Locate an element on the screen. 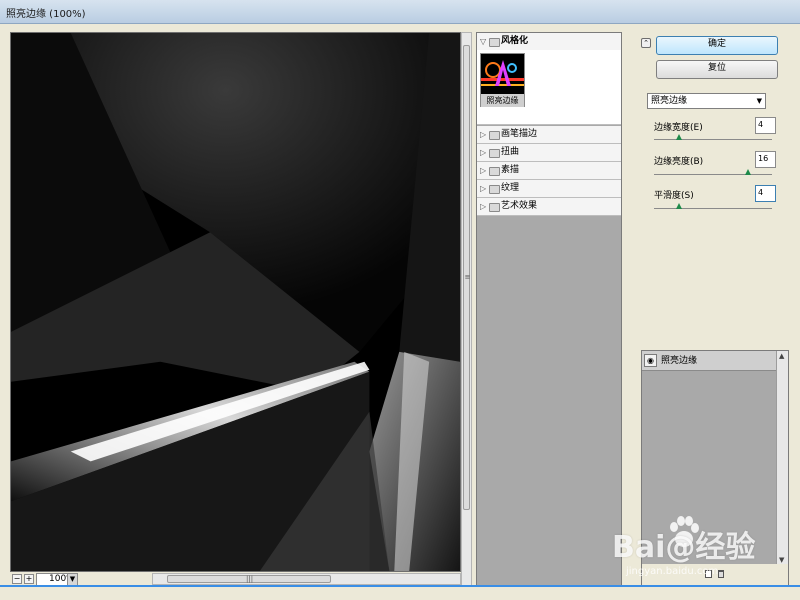  eye-icon: ◉ is located at coordinates (650, 360).